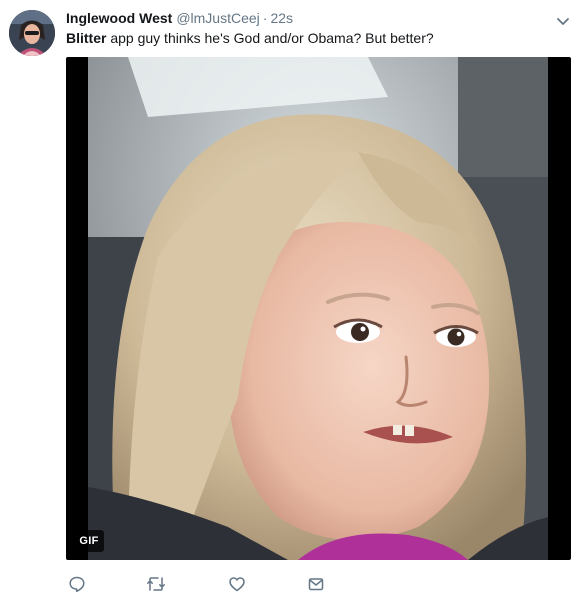 The image size is (584, 600). What do you see at coordinates (563, 19) in the screenshot?
I see `chevron-down-icon` at bounding box center [563, 19].